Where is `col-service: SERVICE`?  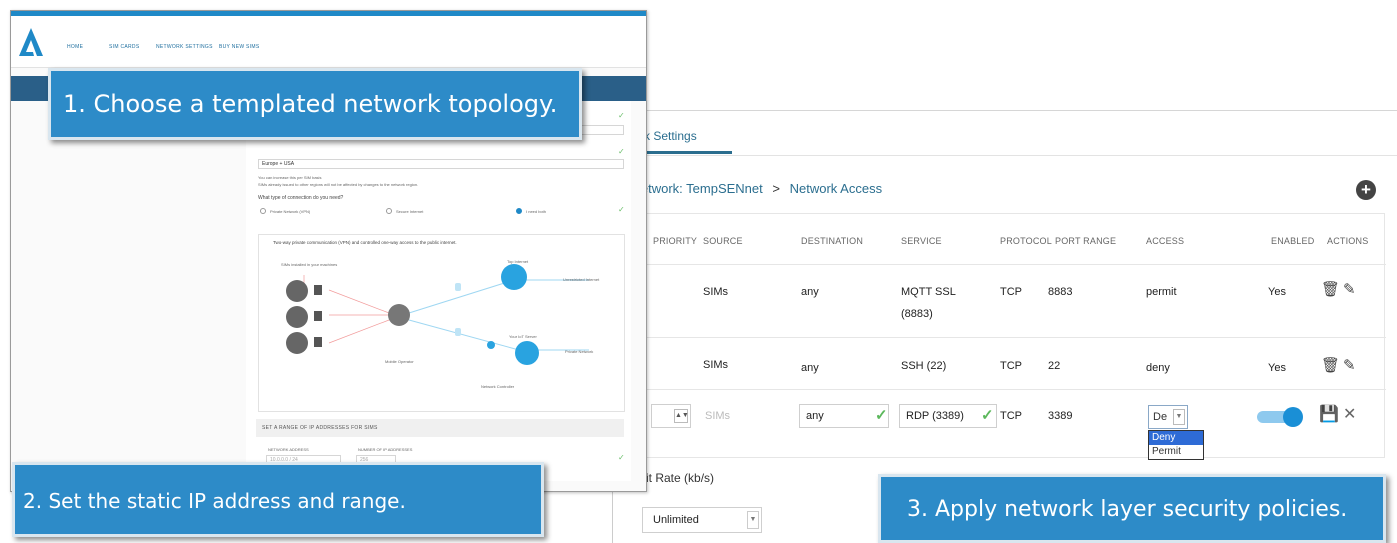
col-service: SERVICE is located at coordinates (921, 241).